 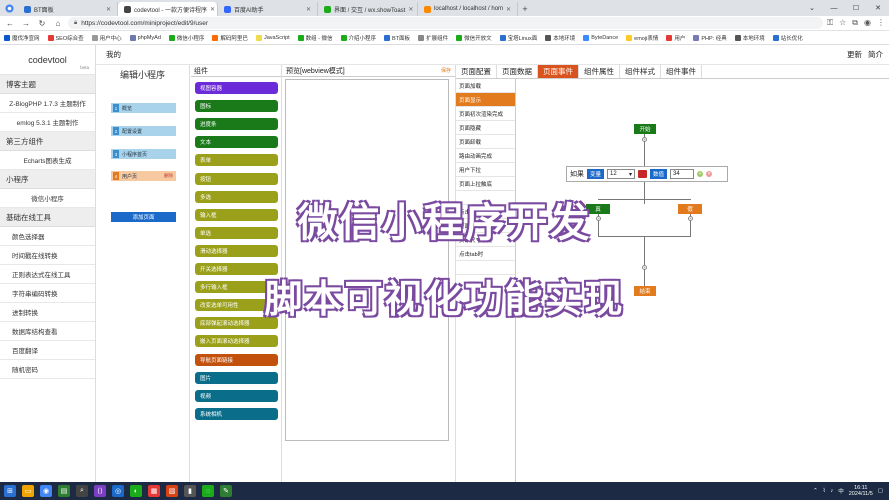 What do you see at coordinates (236, 359) in the screenshot?
I see `component-item: 导航页面链接` at bounding box center [236, 359].